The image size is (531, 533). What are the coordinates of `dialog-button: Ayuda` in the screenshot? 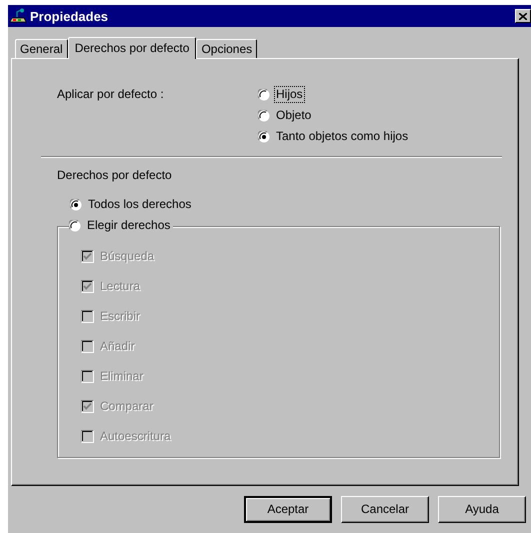 It's located at (482, 509).